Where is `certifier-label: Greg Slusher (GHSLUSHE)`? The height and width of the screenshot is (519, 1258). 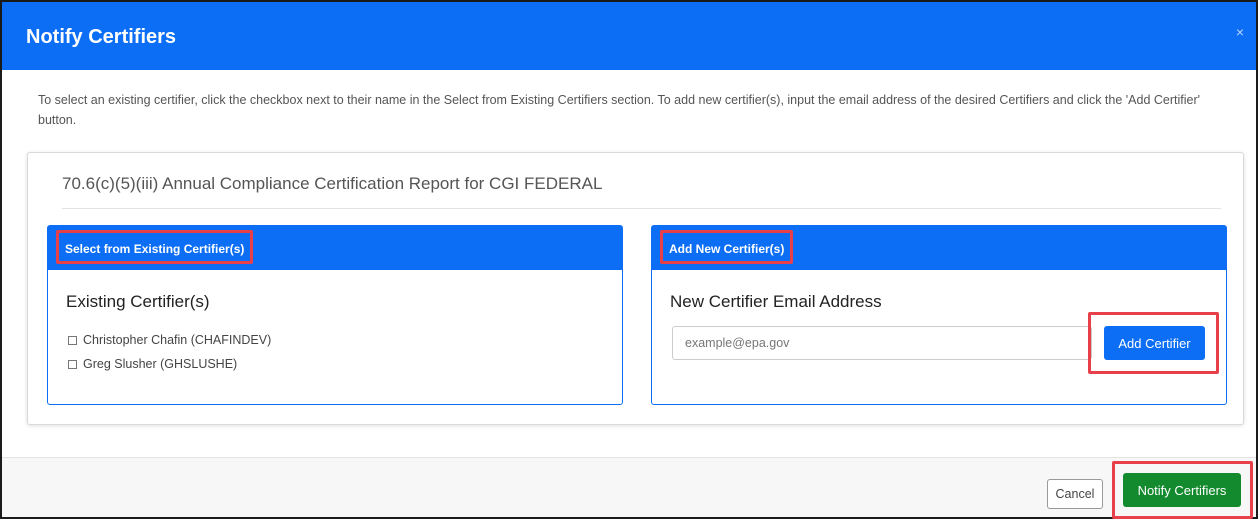
certifier-label: Greg Slusher (GHSLUSHE) is located at coordinates (160, 364).